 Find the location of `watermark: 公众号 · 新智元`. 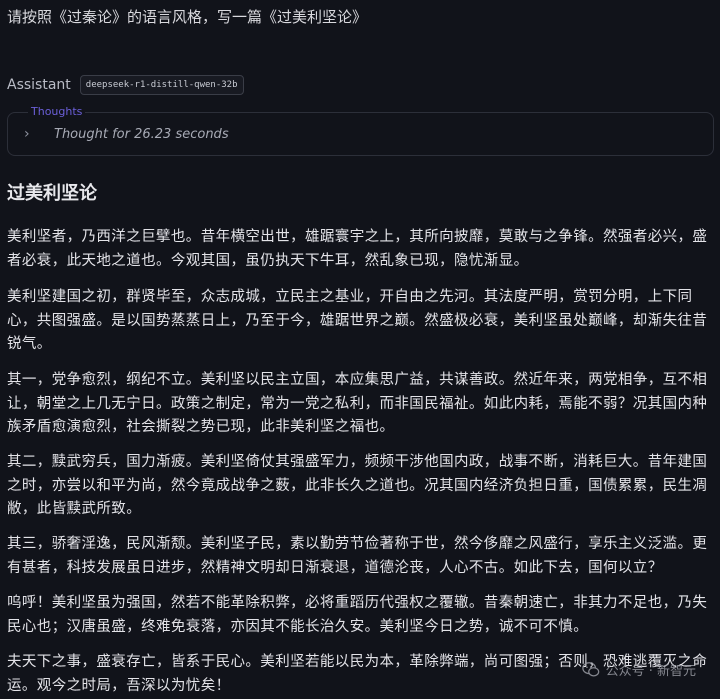

watermark: 公众号 · 新智元 is located at coordinates (638, 669).